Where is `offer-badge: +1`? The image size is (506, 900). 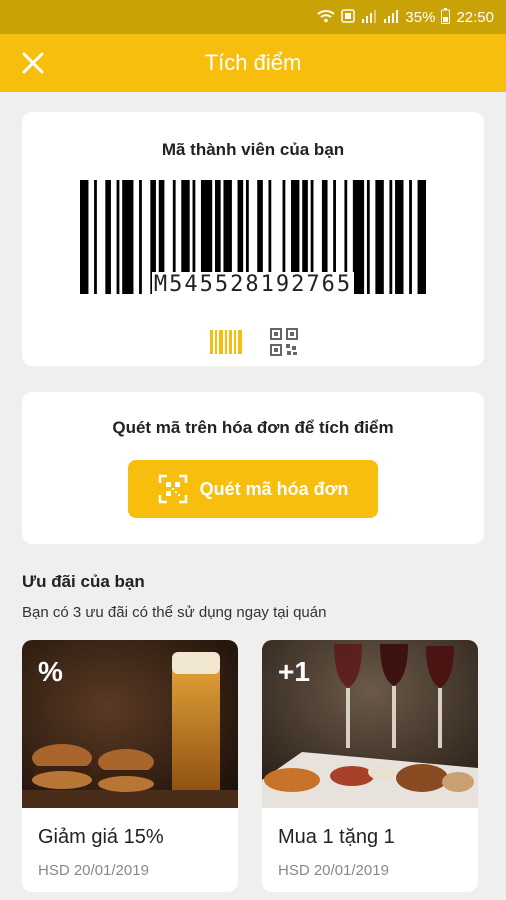 offer-badge: +1 is located at coordinates (294, 671).